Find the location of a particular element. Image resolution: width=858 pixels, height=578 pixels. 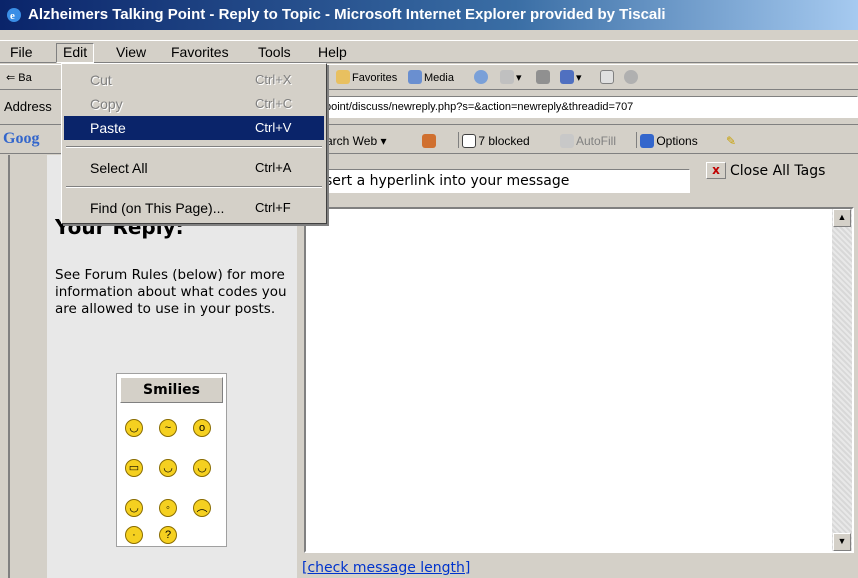

menu-file: File is located at coordinates (21, 53).